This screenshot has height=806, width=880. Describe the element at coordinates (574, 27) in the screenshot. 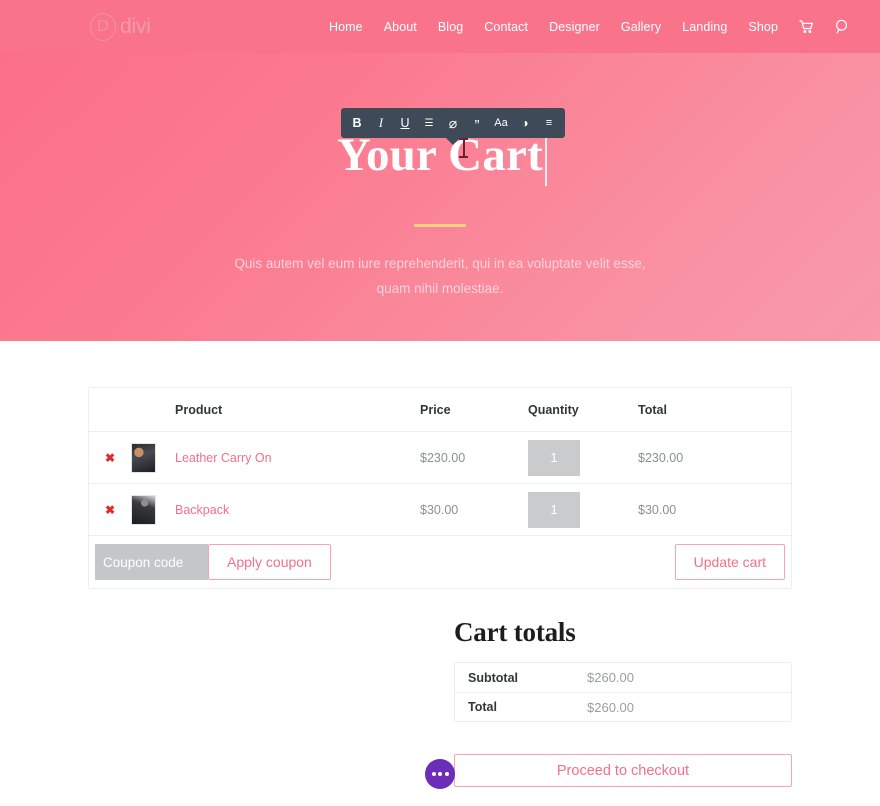

I see `nav-item-designer: Designer` at that location.